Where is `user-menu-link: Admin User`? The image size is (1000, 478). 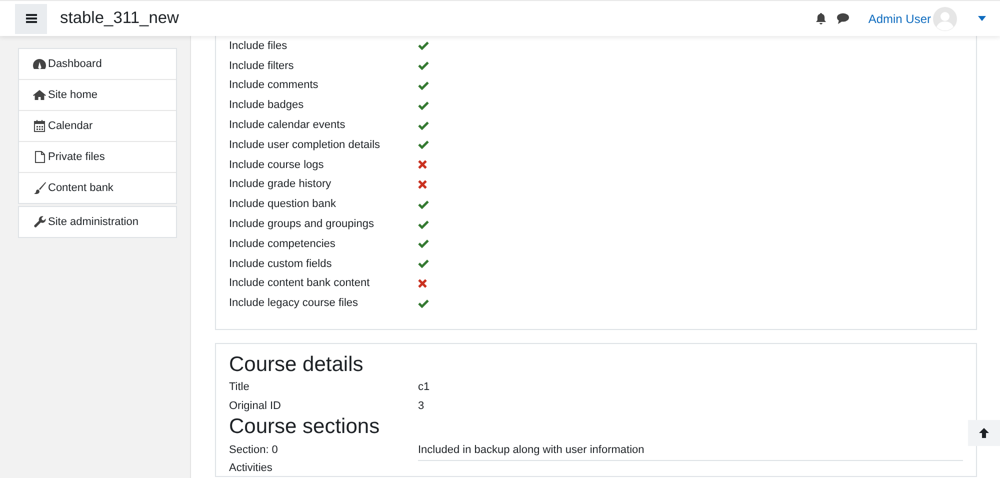 user-menu-link: Admin User is located at coordinates (899, 19).